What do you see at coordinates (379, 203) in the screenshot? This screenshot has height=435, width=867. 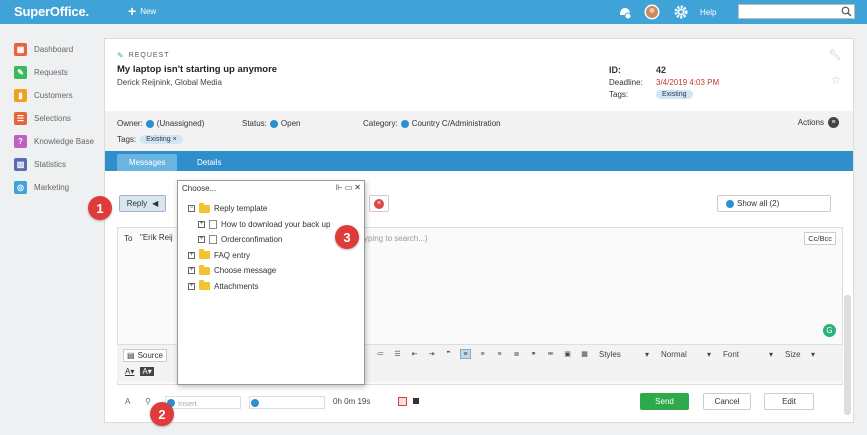 I see `remove-button: ×` at bounding box center [379, 203].